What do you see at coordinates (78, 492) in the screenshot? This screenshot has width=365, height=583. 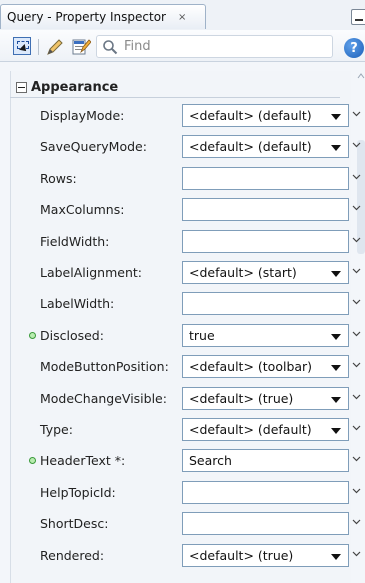 I see `property-label: HelpTopicId:` at bounding box center [78, 492].